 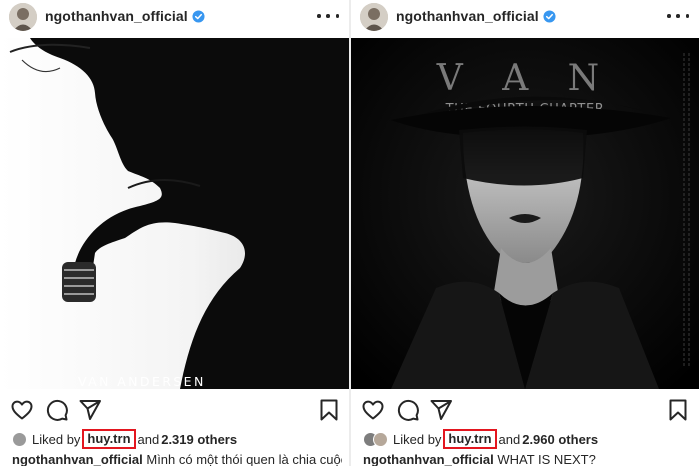 What do you see at coordinates (524, 78) in the screenshot?
I see `image-title-text: V A N` at bounding box center [524, 78].